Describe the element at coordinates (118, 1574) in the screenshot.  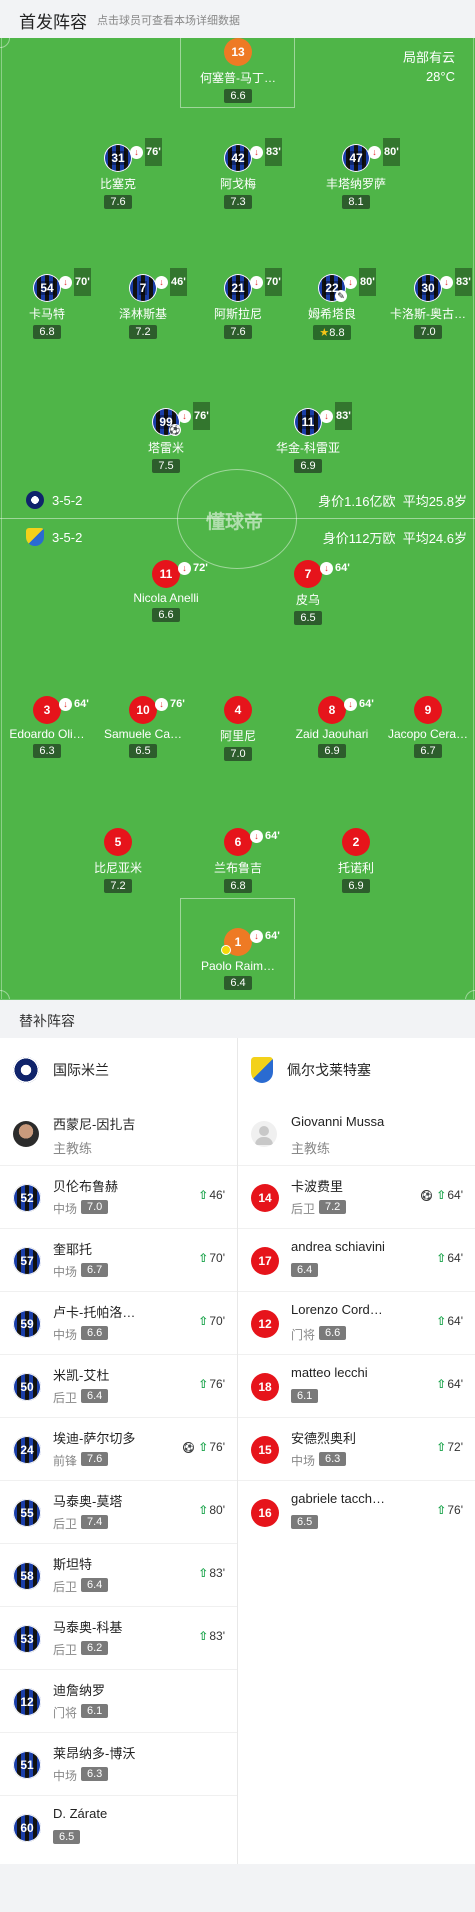
I see `sub-player-row: 58 斯坦特 后卫 6.4 ⇧ 83'` at that location.